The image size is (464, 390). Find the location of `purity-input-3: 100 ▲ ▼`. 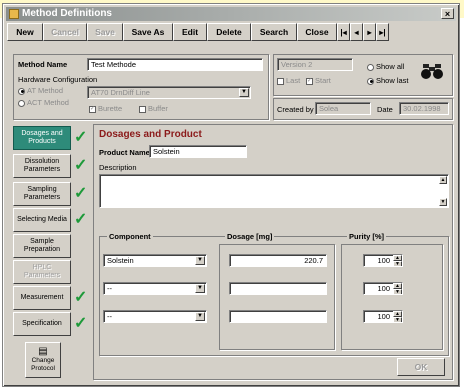

purity-input-3: 100 ▲ ▼ is located at coordinates (383, 316).